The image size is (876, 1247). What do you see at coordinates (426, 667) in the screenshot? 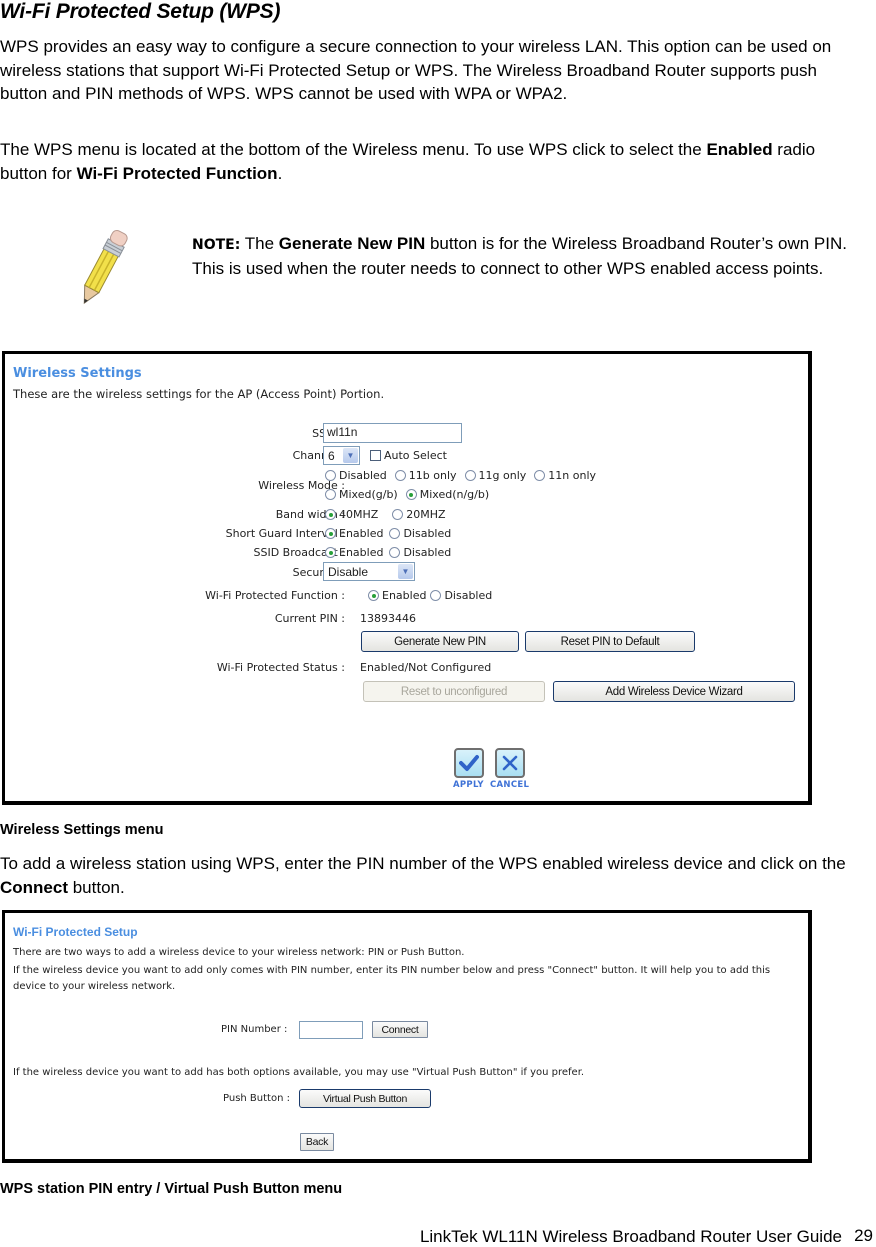
I see `wps-status-value: Enabled/Not Configured` at bounding box center [426, 667].